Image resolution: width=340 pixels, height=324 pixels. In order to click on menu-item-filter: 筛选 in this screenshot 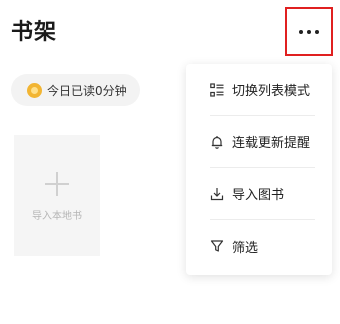, I will do `click(262, 246)`.